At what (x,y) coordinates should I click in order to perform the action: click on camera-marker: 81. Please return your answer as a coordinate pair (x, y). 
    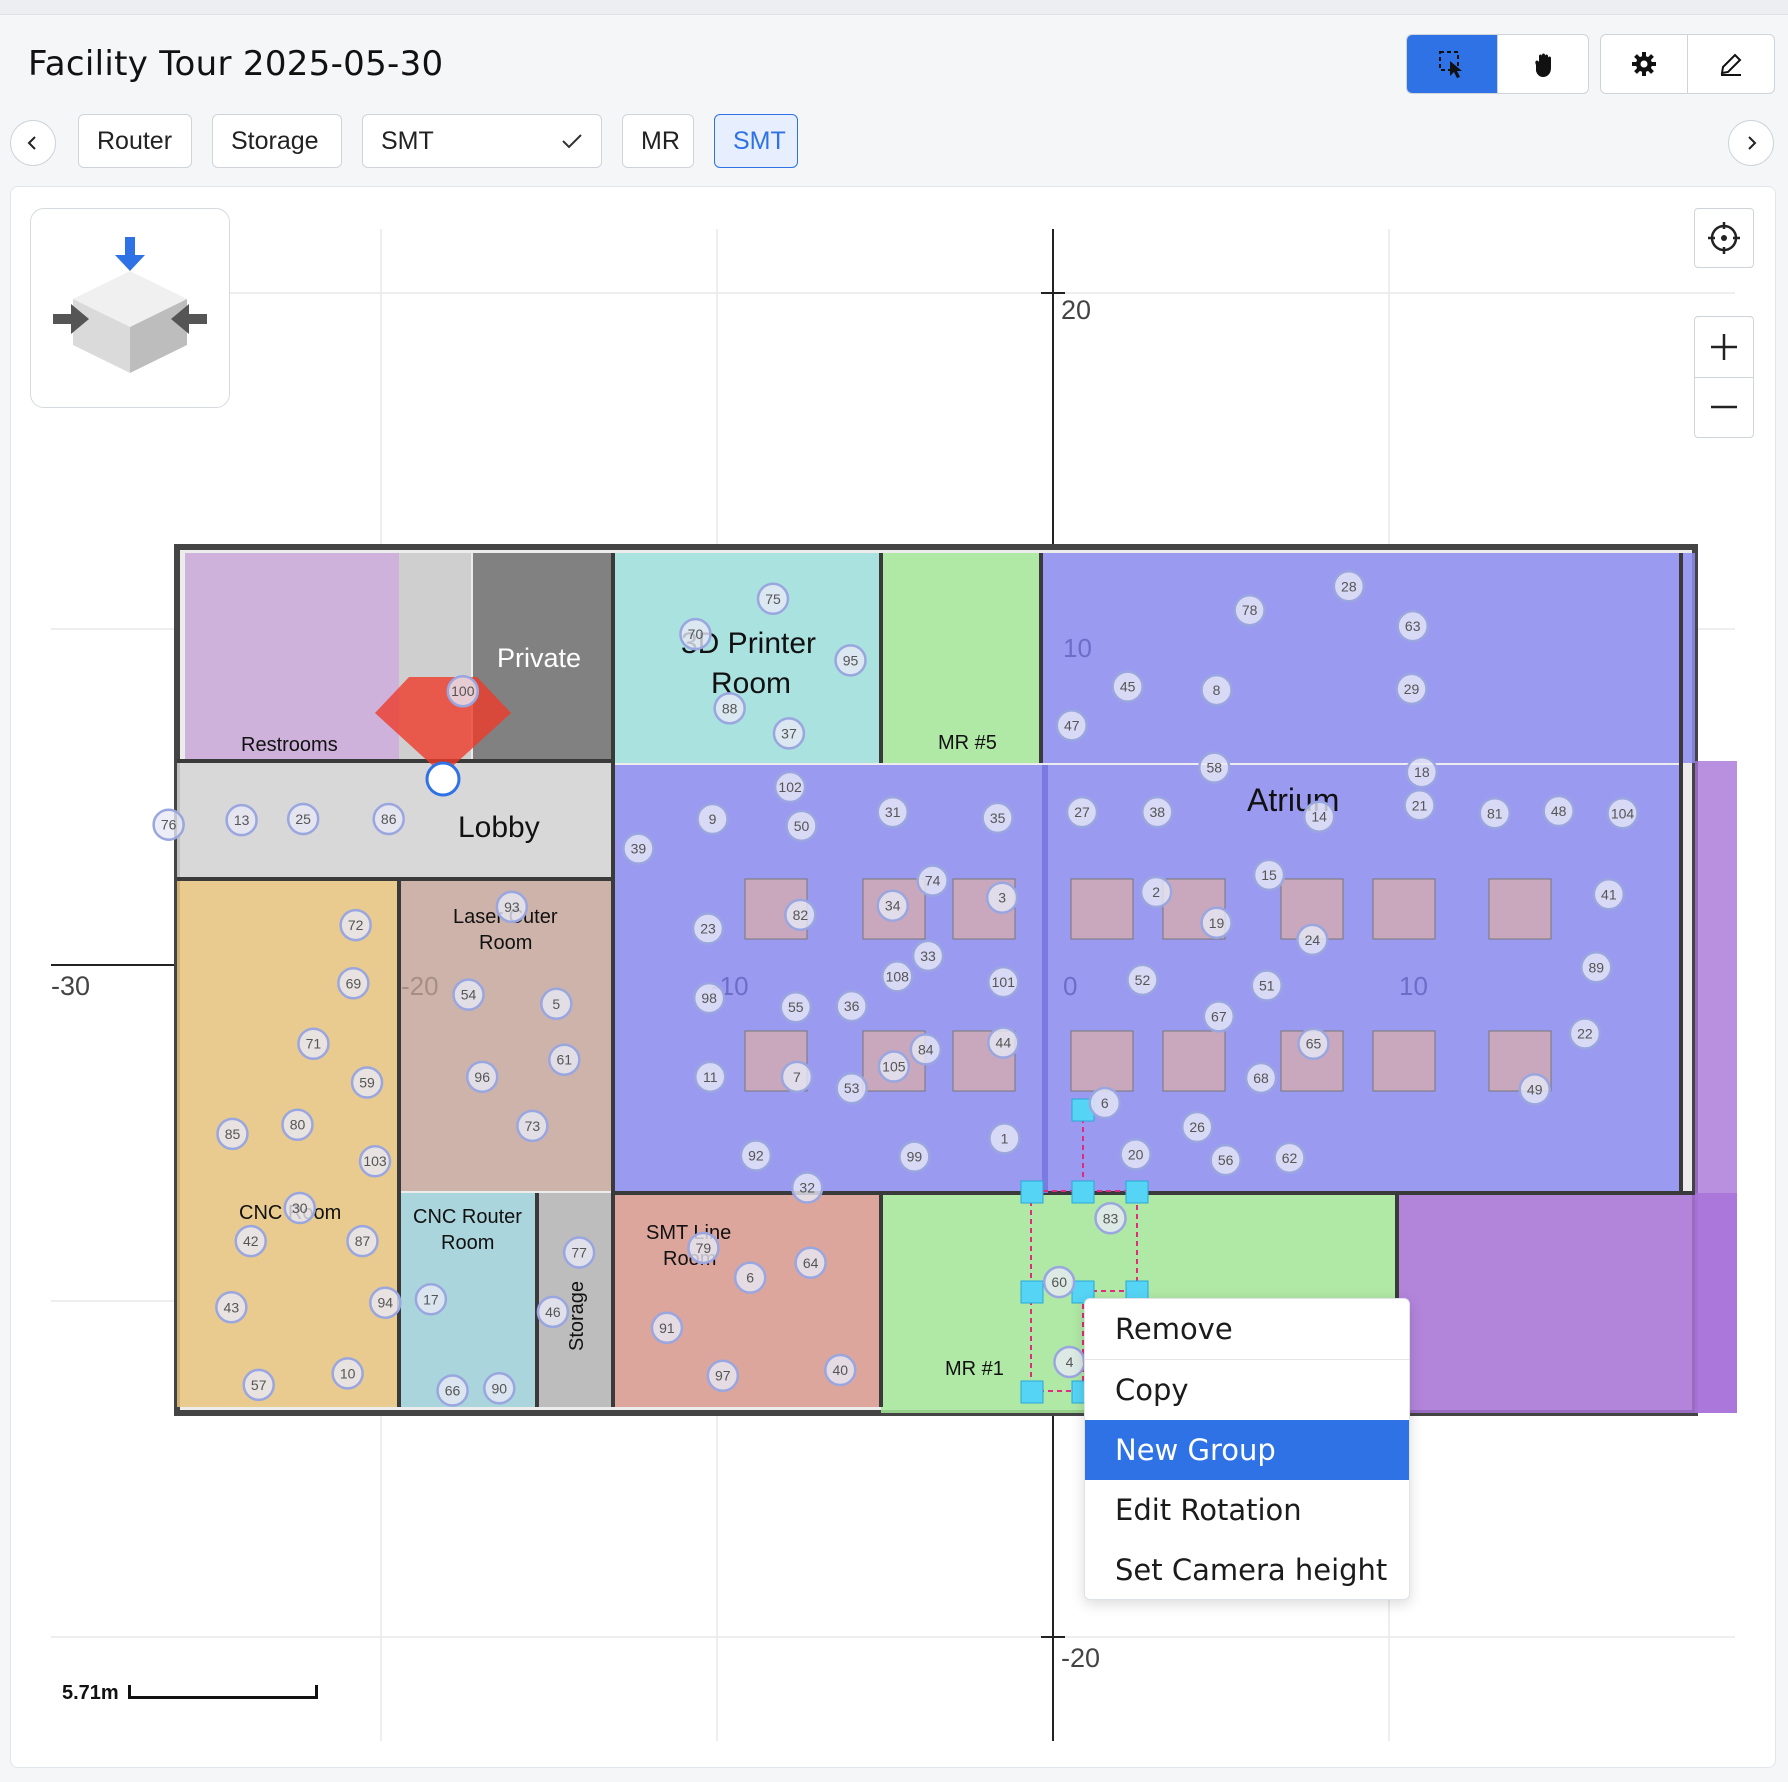
    Looking at the image, I should click on (1495, 813).